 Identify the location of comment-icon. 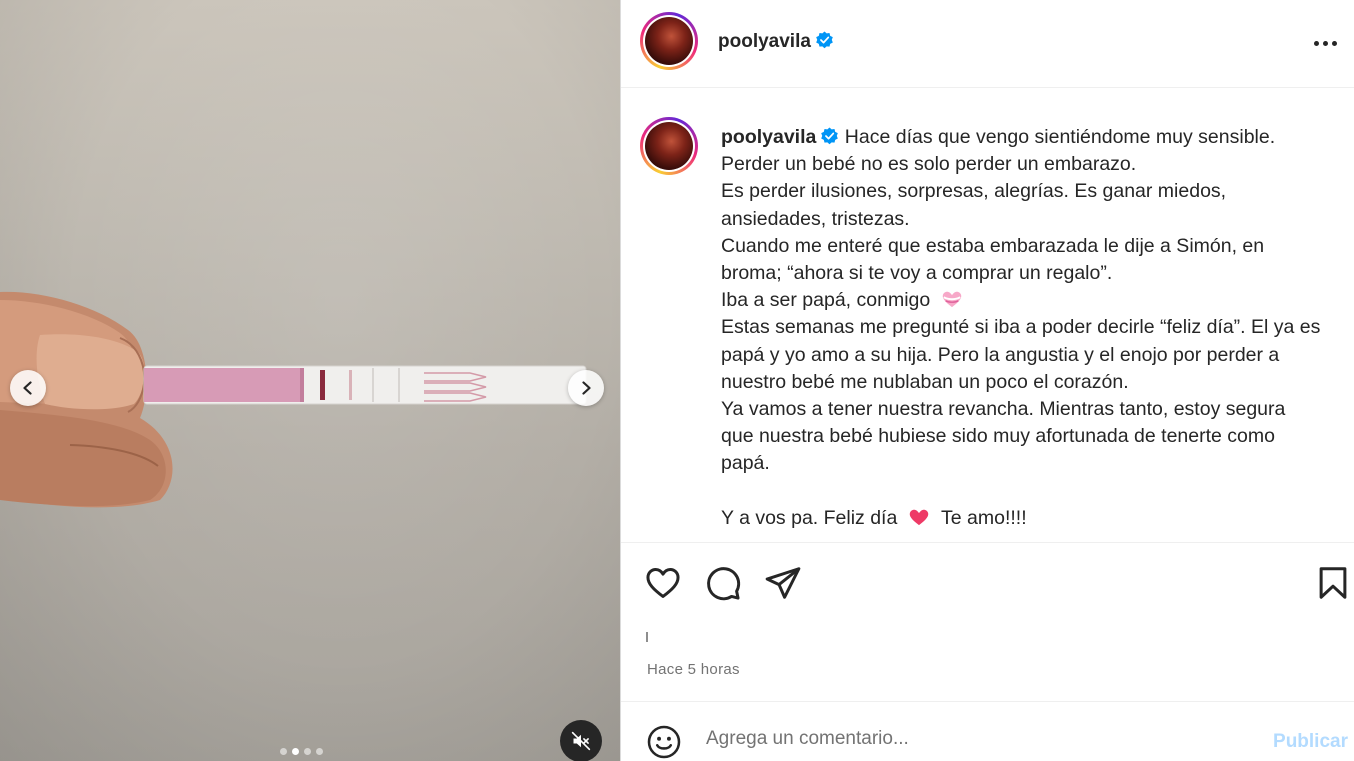
(724, 584).